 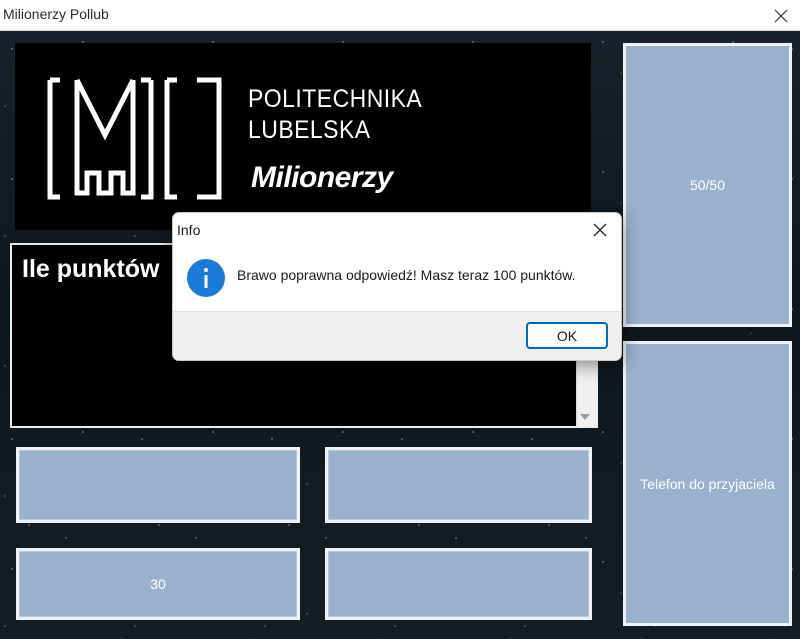 I want to click on answer-button-c: 30, so click(x=158, y=584).